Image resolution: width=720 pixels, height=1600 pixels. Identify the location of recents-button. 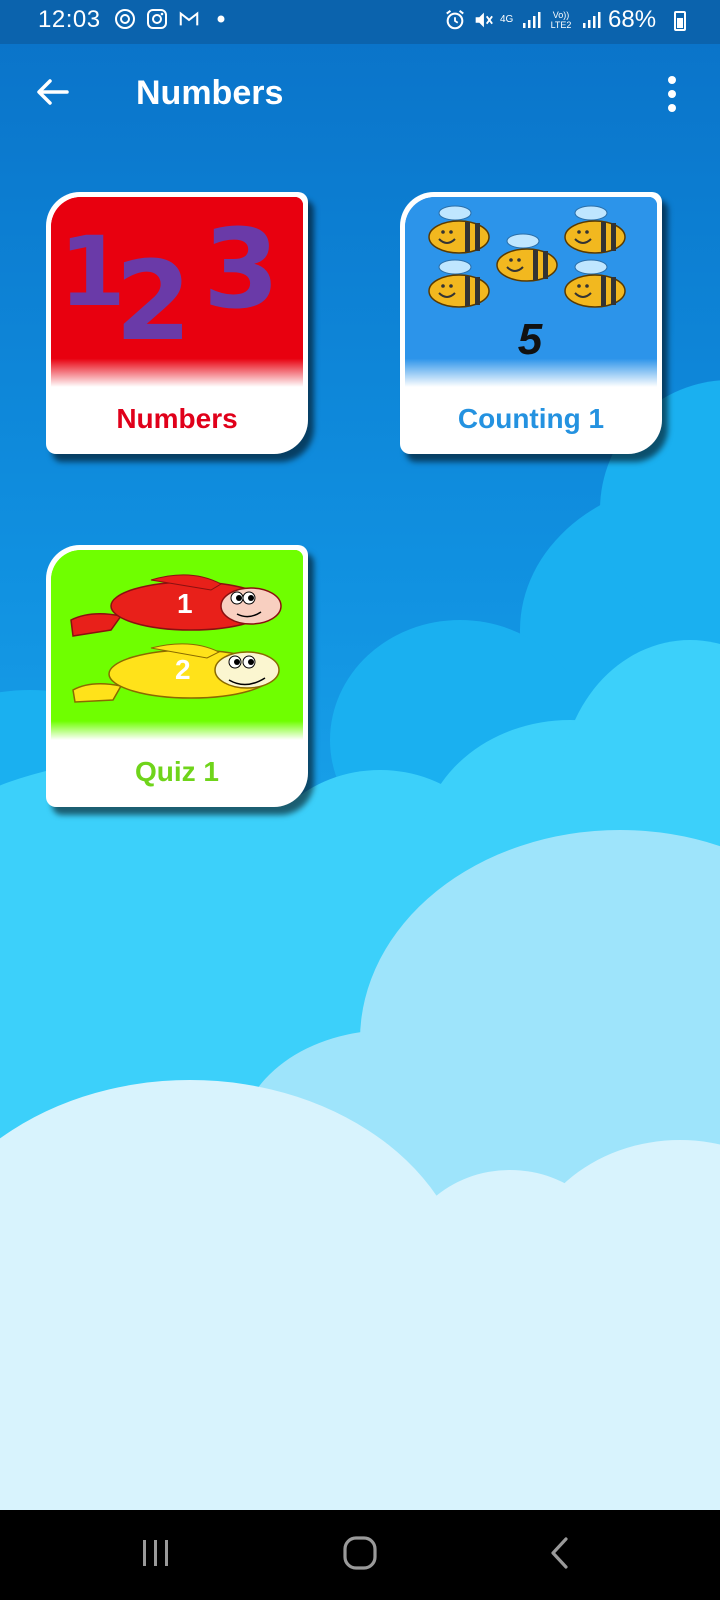
(156, 1555).